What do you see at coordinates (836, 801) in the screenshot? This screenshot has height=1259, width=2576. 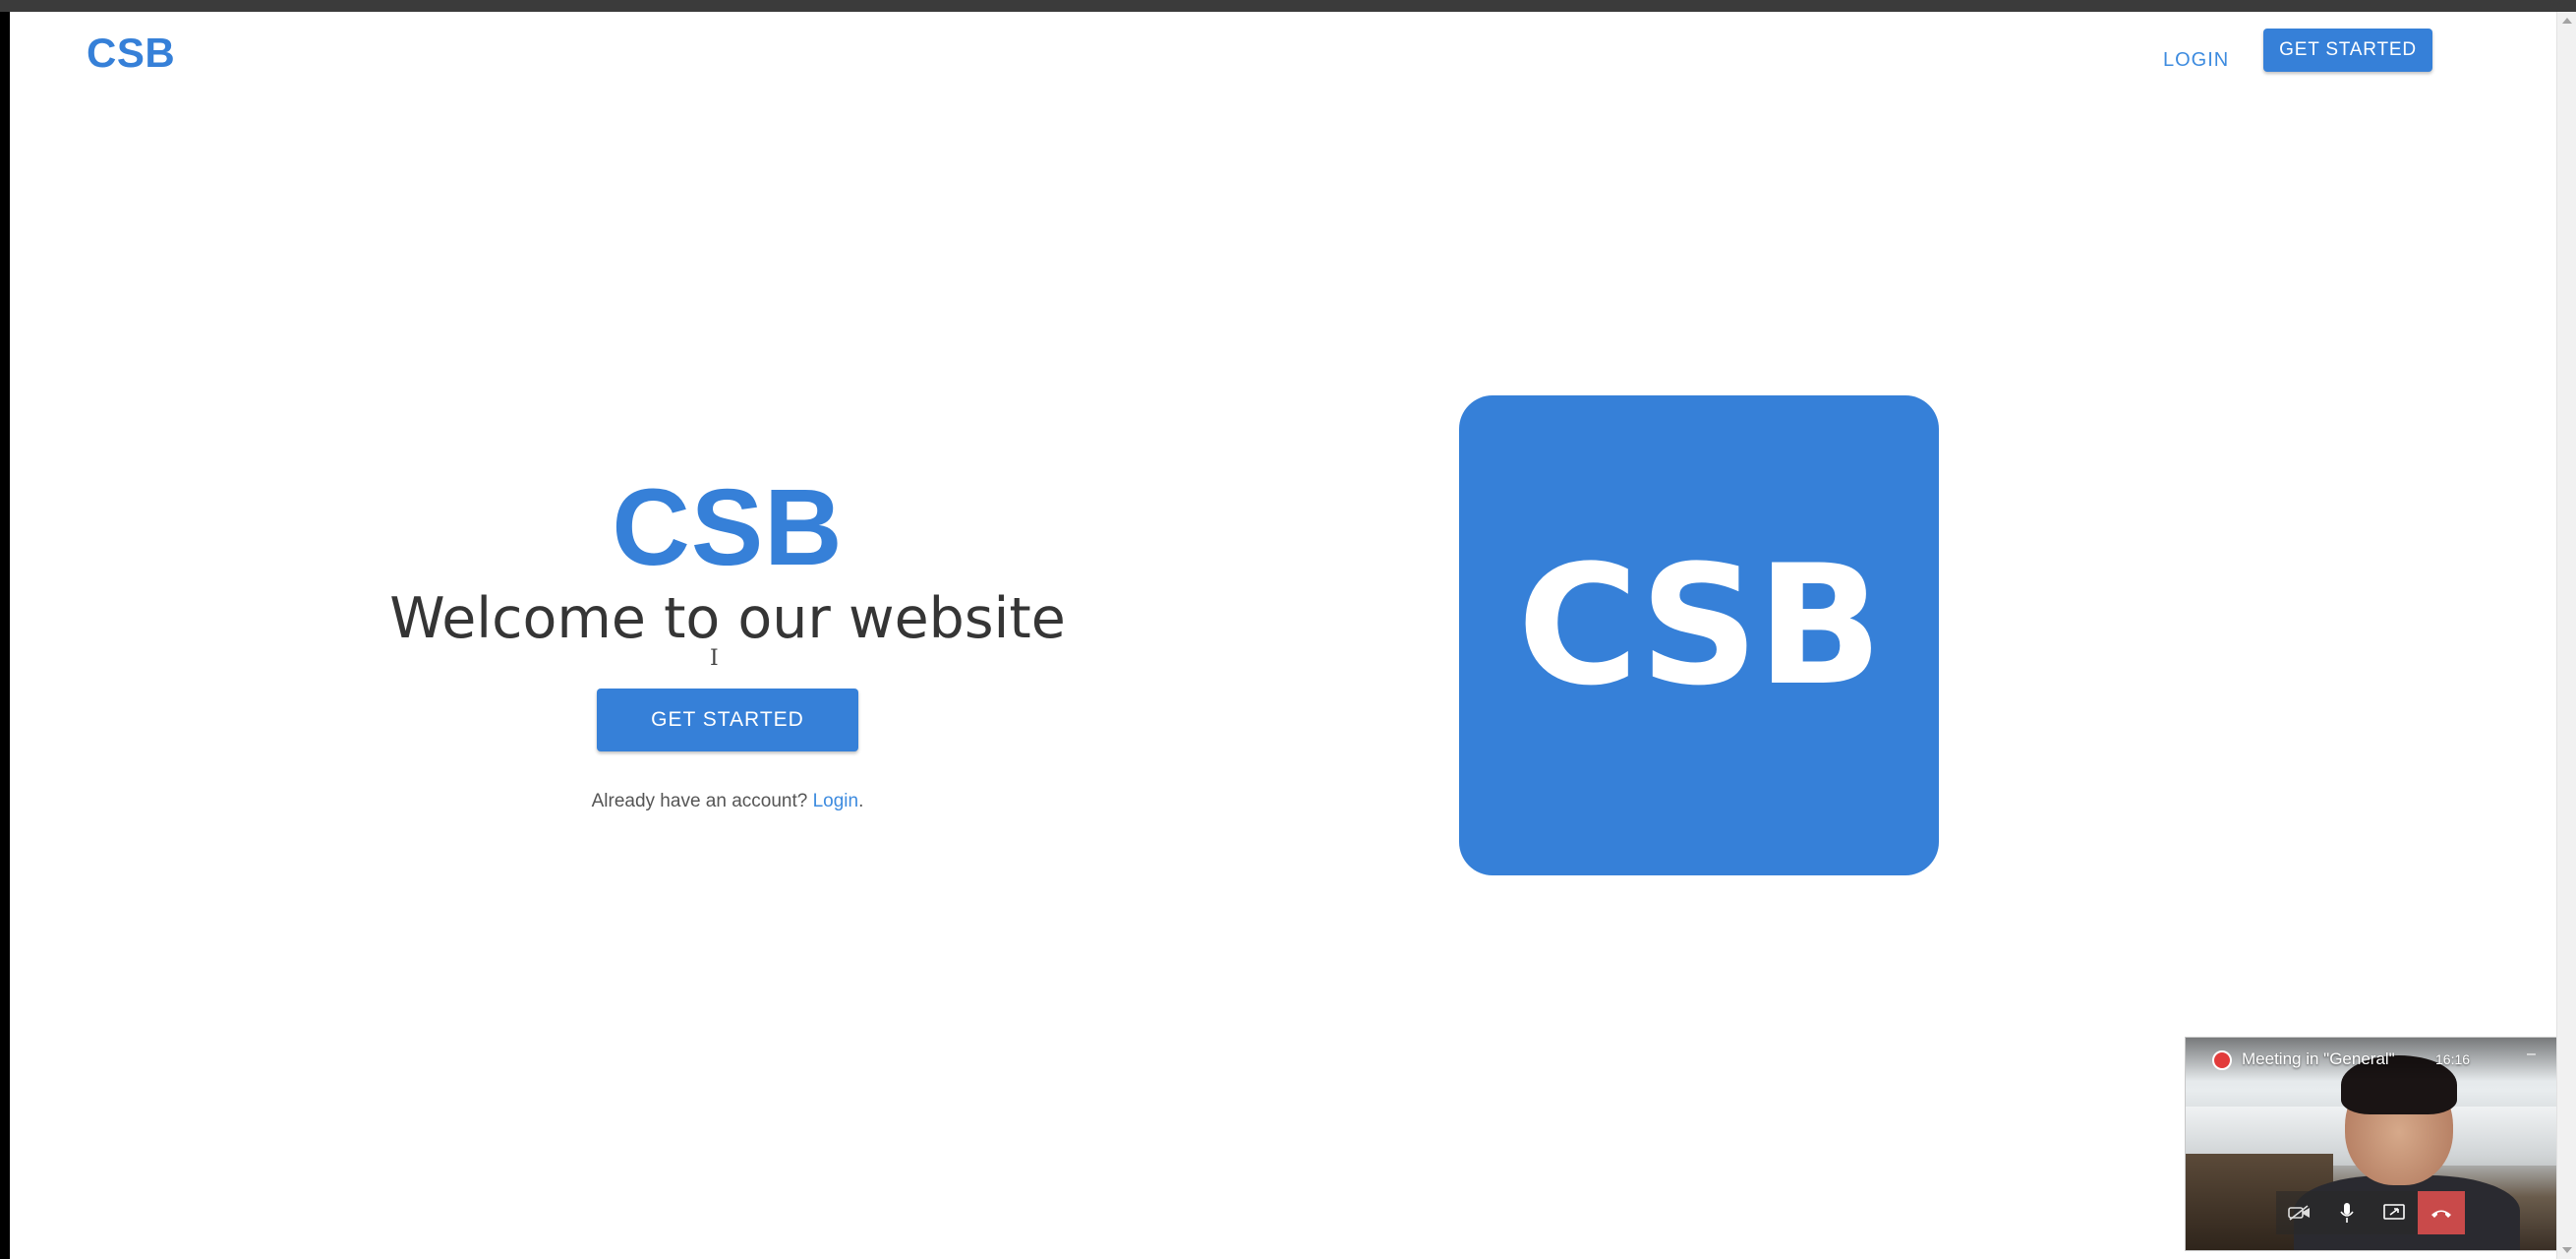 I see `hero-login-link: Login` at bounding box center [836, 801].